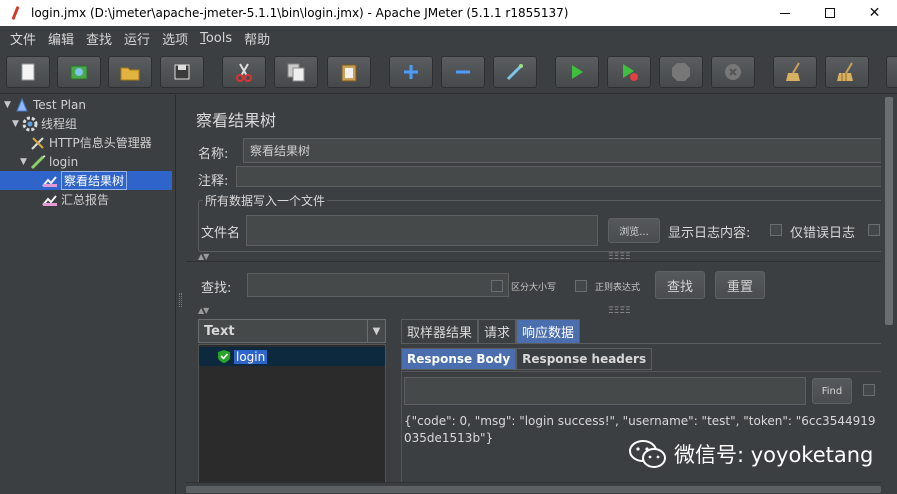 The height and width of the screenshot is (494, 897). Describe the element at coordinates (61, 38) in the screenshot. I see `menu-edit: 编辑` at that location.